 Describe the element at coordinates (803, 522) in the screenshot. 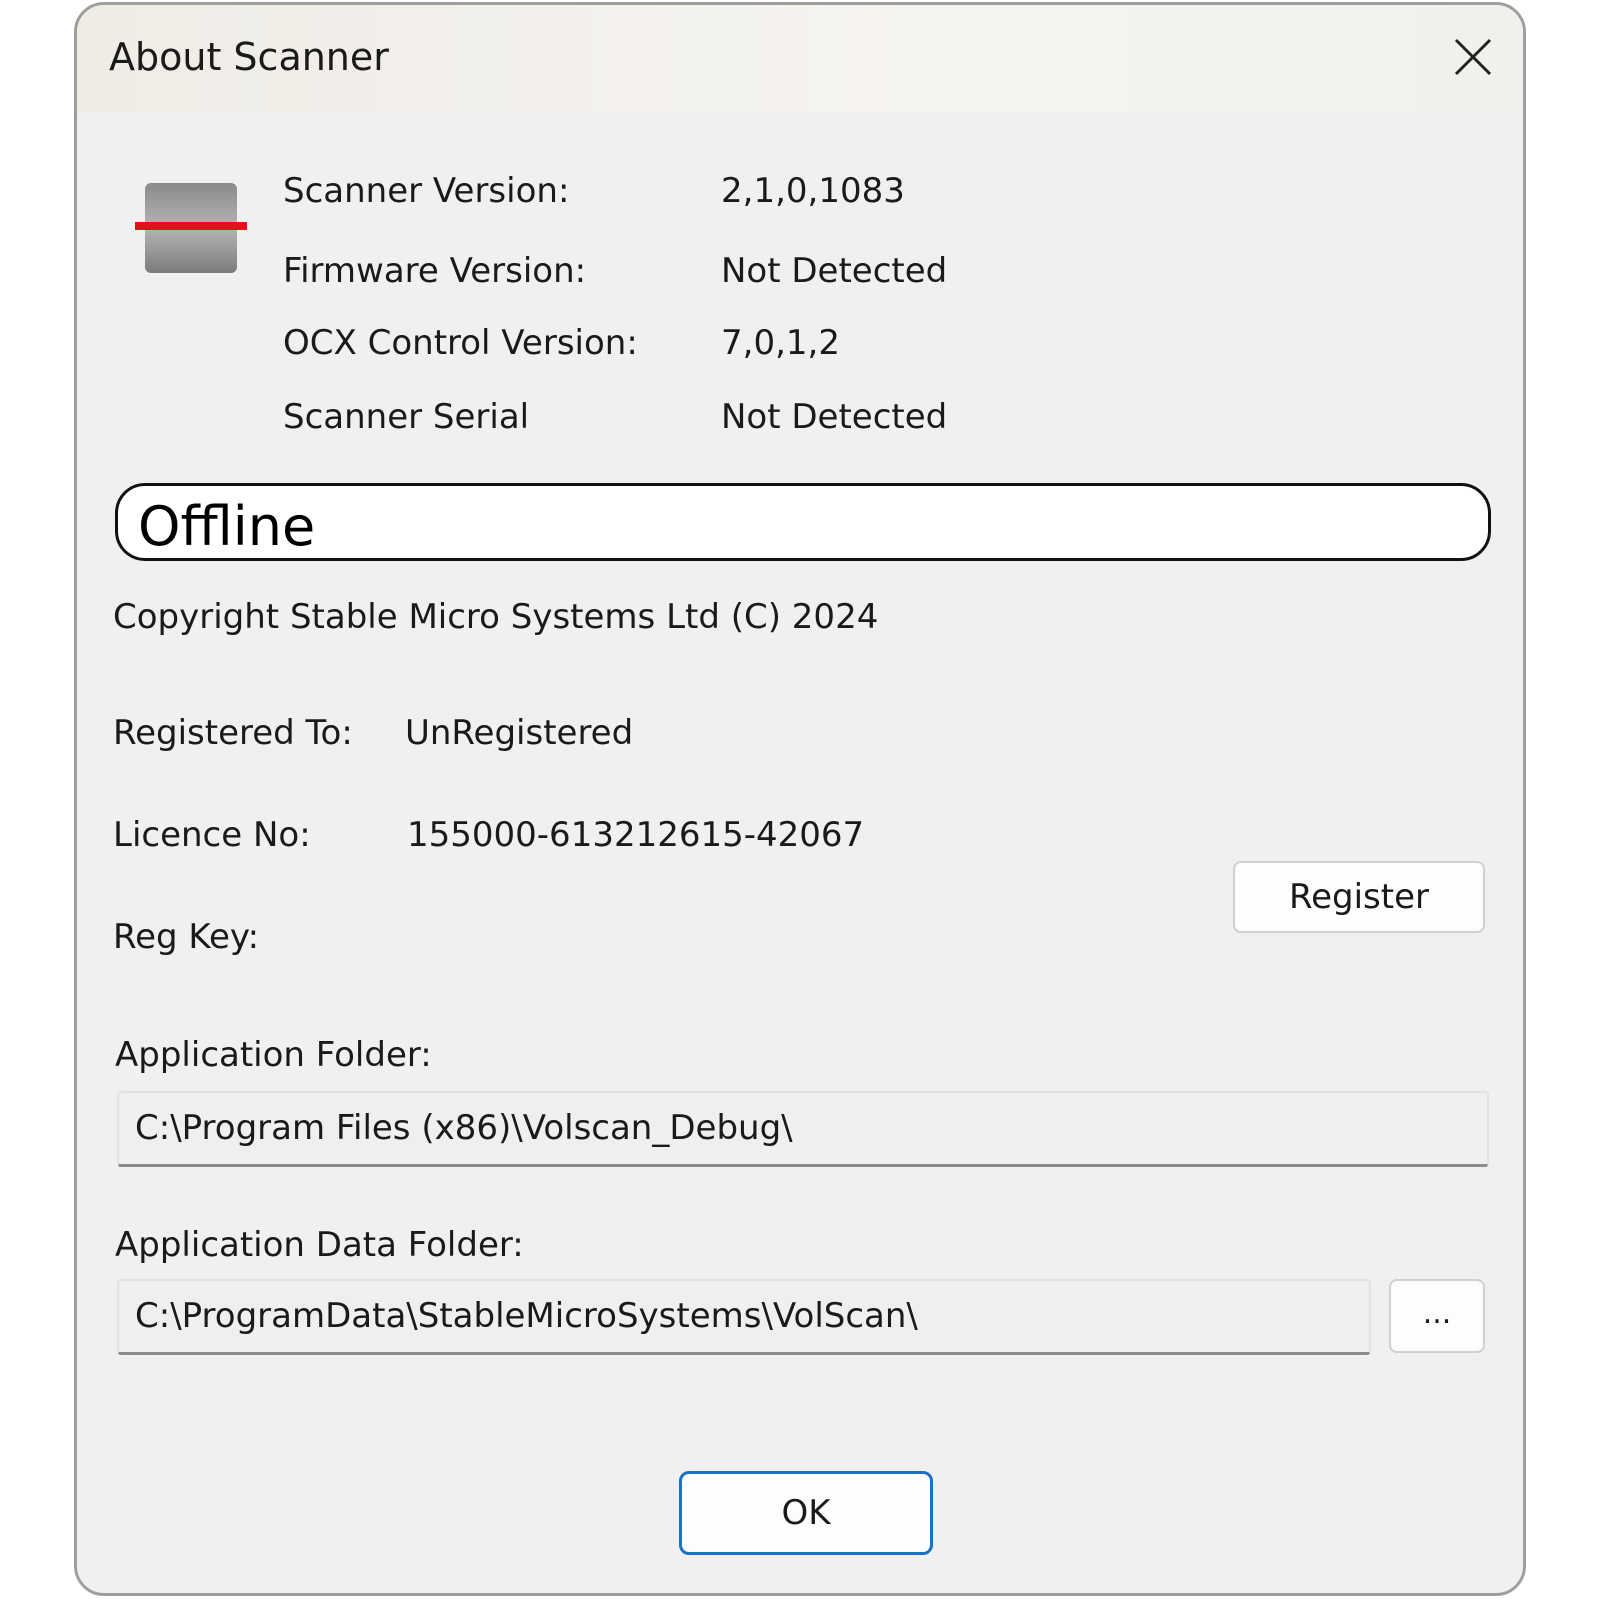

I see `status-indicator: Offline` at that location.